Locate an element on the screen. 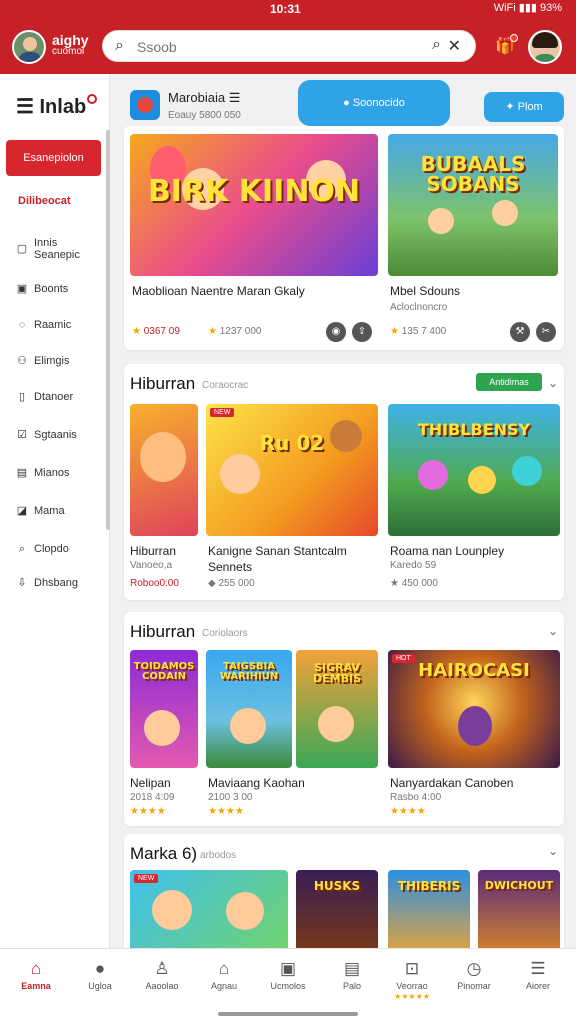 This screenshot has width=576, height=1024. tag-icon: ◆ is located at coordinates (212, 583).